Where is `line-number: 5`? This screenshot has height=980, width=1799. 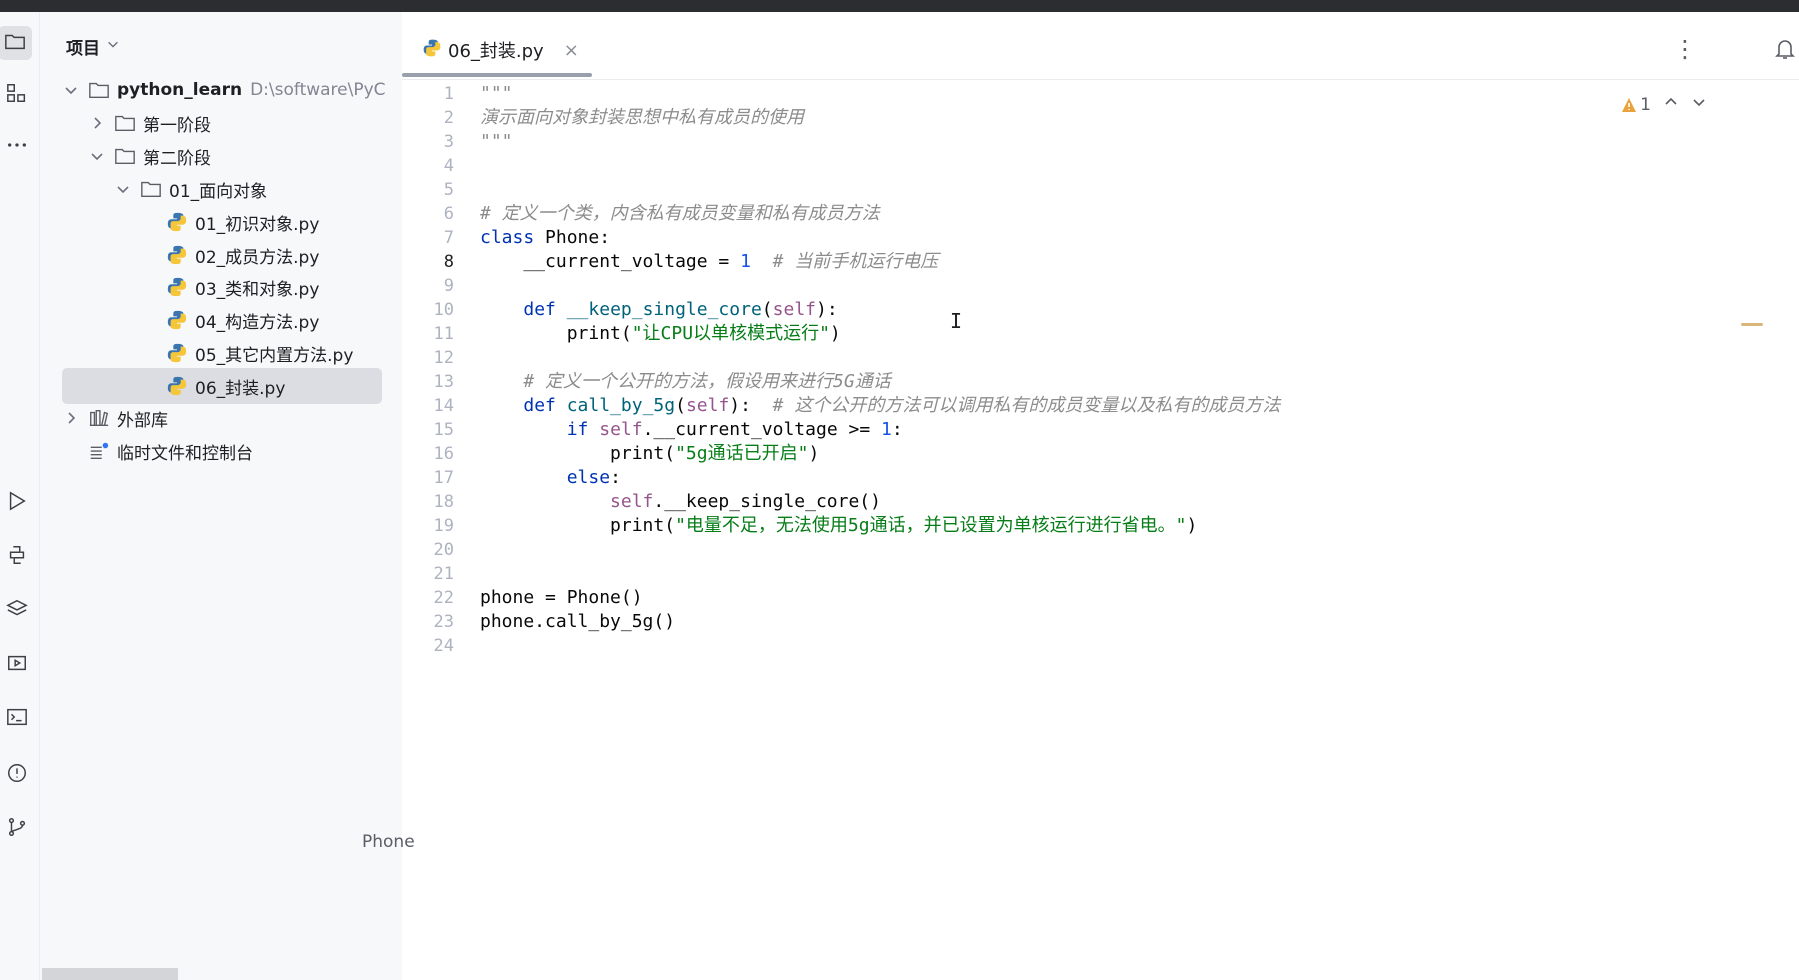 line-number: 5 is located at coordinates (430, 190).